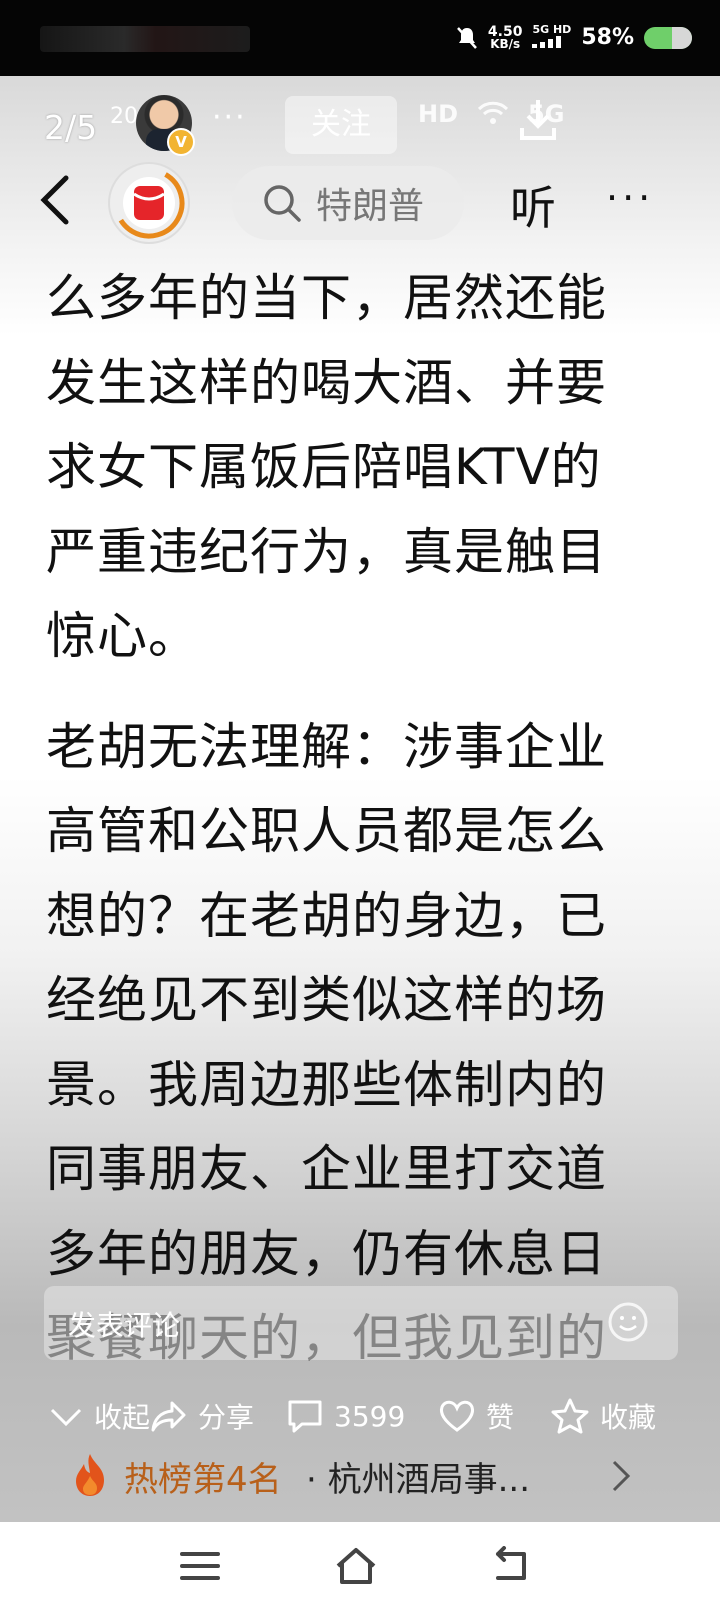 This screenshot has height=1608, width=720. I want to click on signal-bars-icon, so click(547, 42).